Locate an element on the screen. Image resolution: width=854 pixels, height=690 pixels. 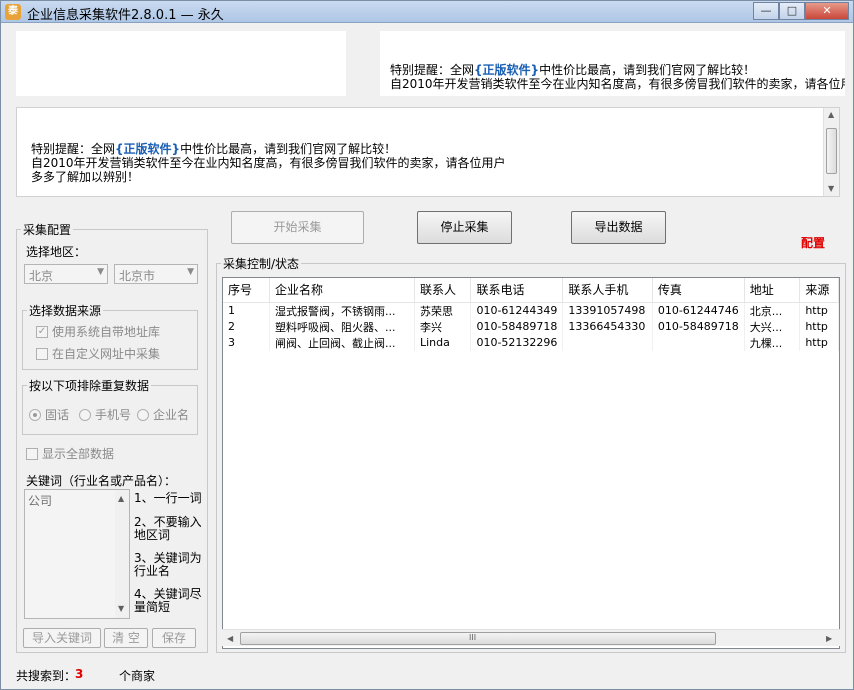
notice-scrollbar: ▲ ▼ is located at coordinates (831, 152).